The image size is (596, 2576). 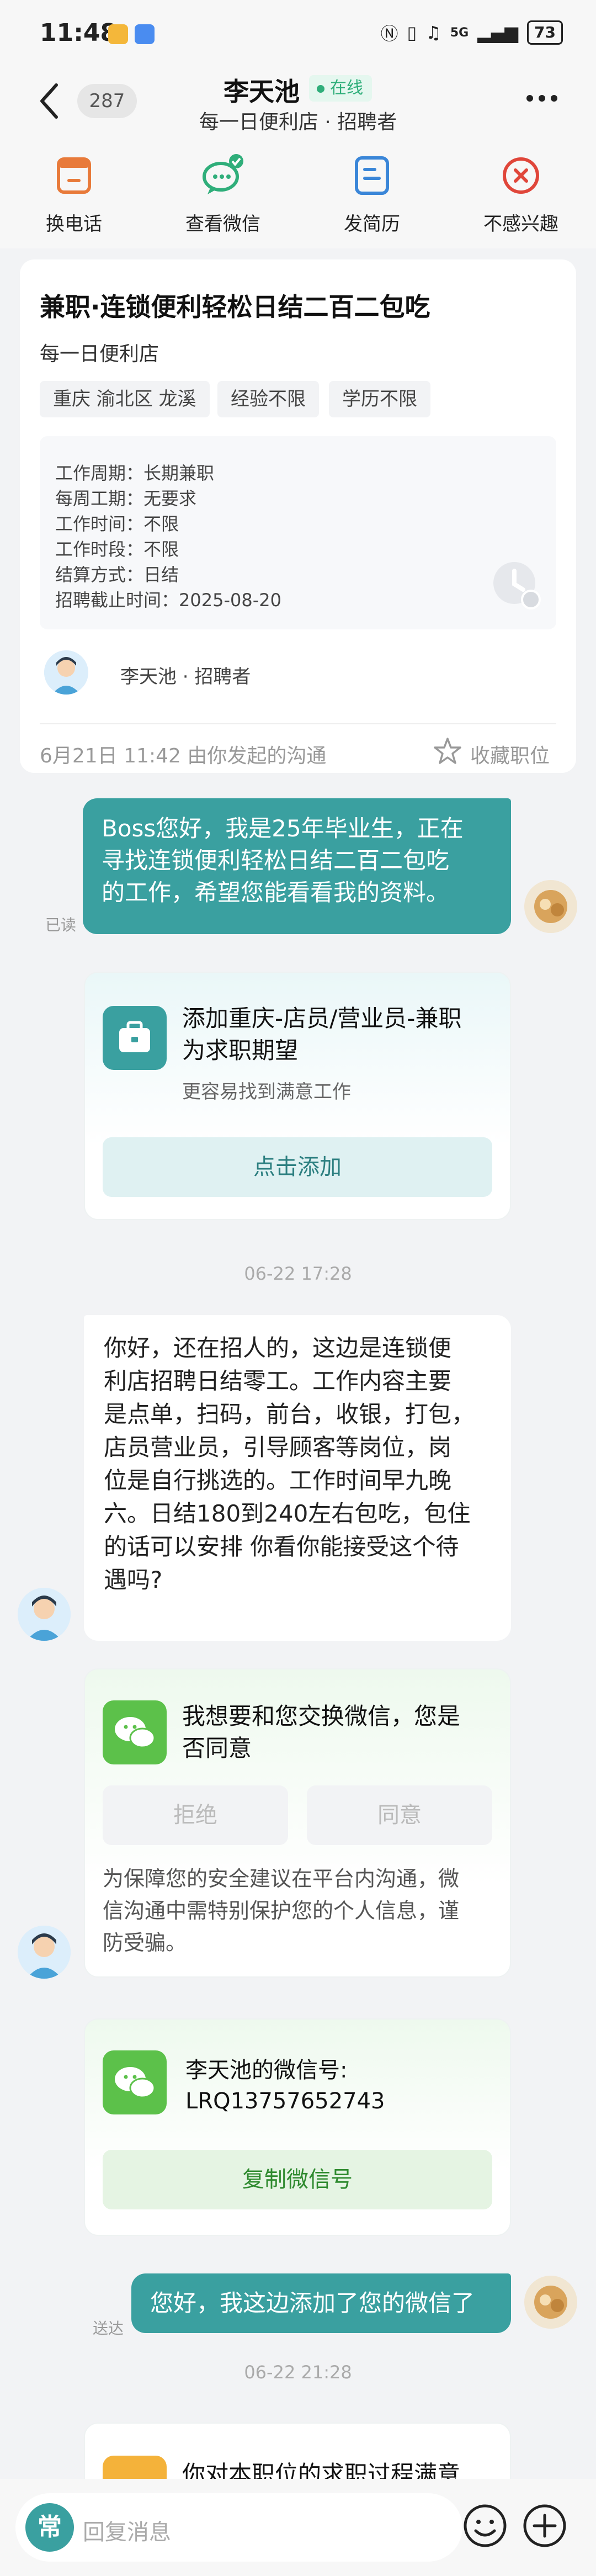 What do you see at coordinates (108, 2328) in the screenshot?
I see `delivered-status: 送达` at bounding box center [108, 2328].